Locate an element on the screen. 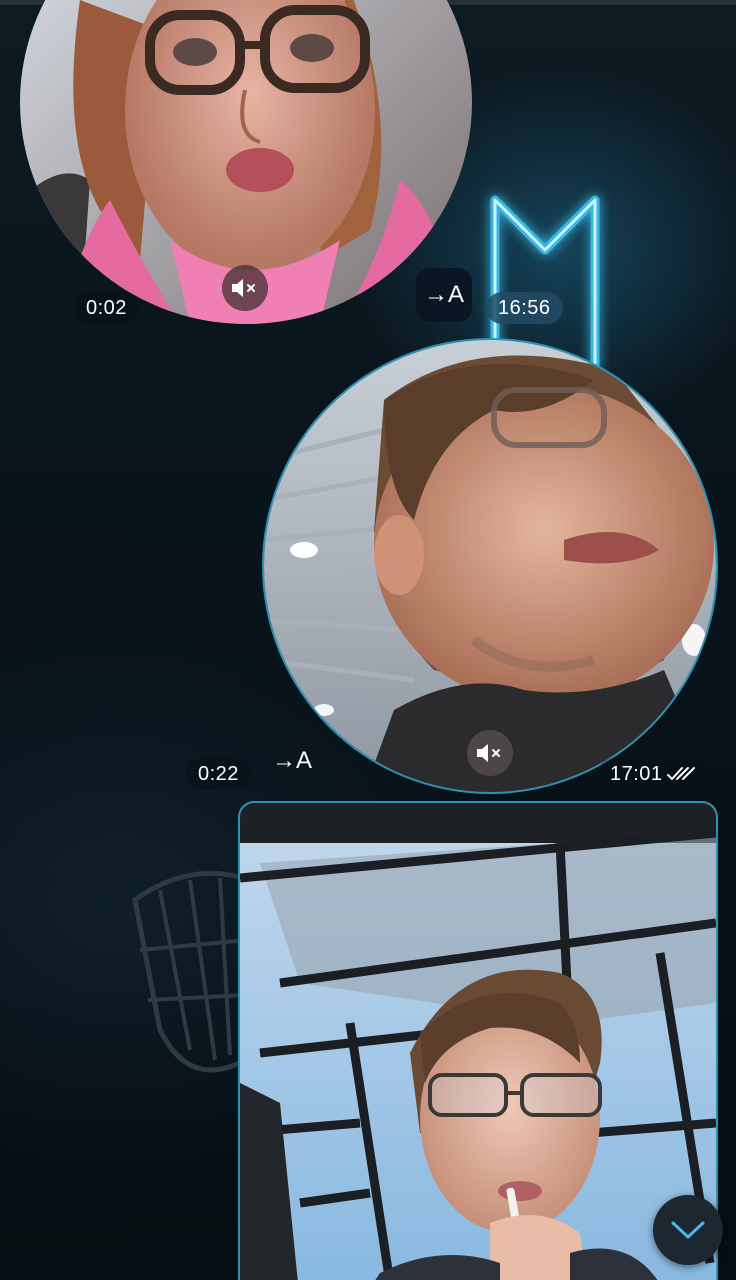  video-duration-label: 0:02 is located at coordinates (106, 308).